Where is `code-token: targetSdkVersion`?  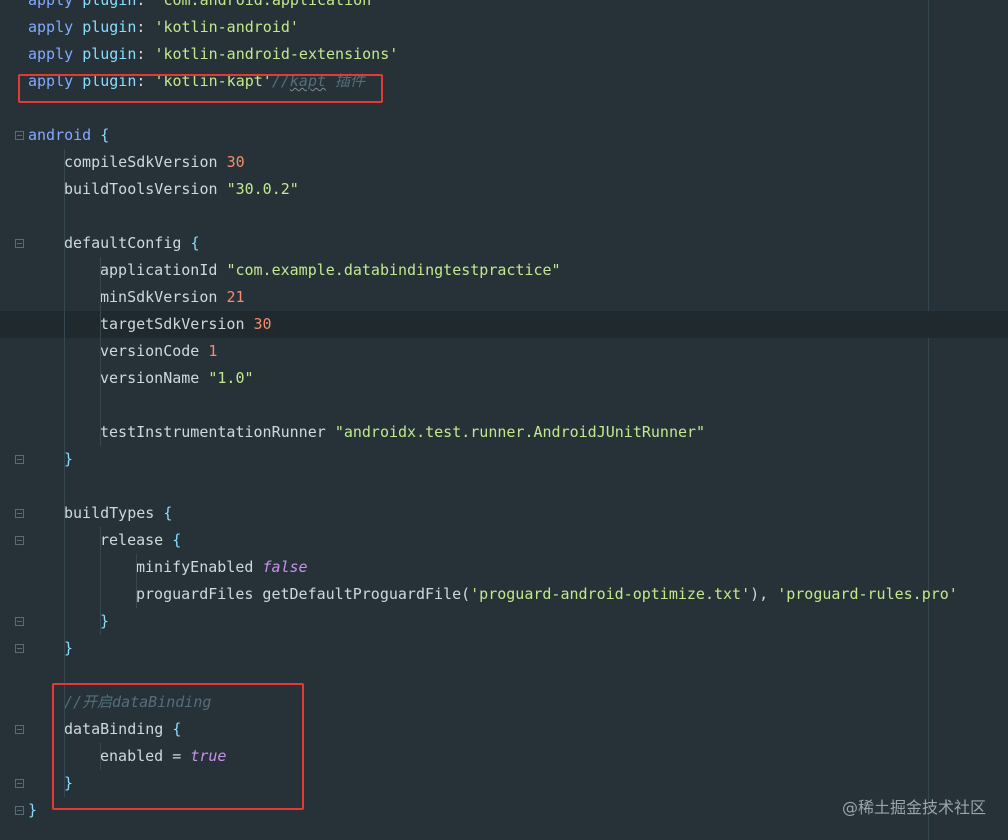 code-token: targetSdkVersion is located at coordinates (177, 324).